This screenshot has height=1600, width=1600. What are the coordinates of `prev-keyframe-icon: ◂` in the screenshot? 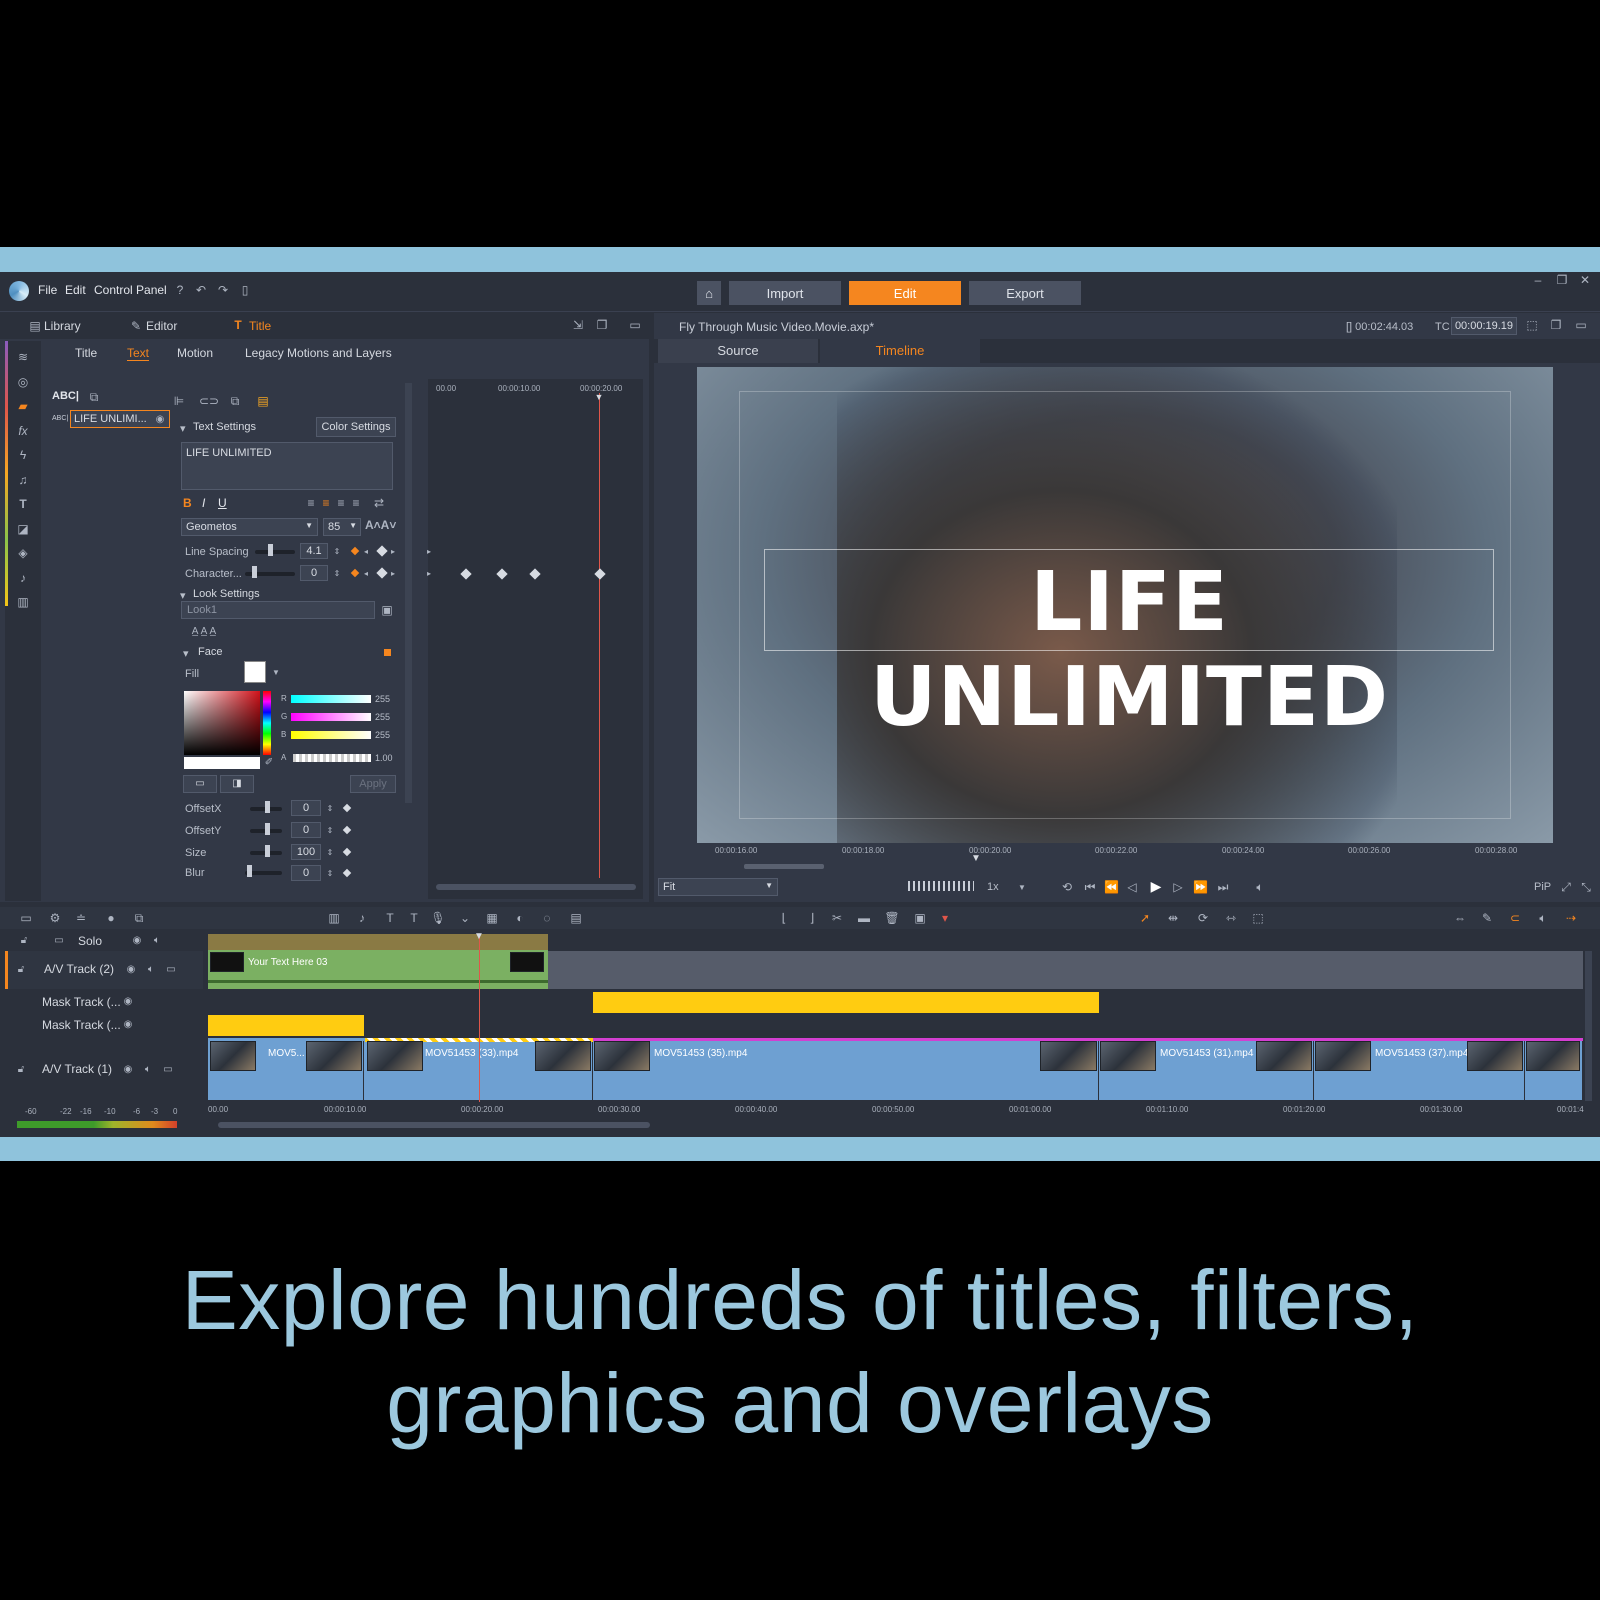 It's located at (366, 552).